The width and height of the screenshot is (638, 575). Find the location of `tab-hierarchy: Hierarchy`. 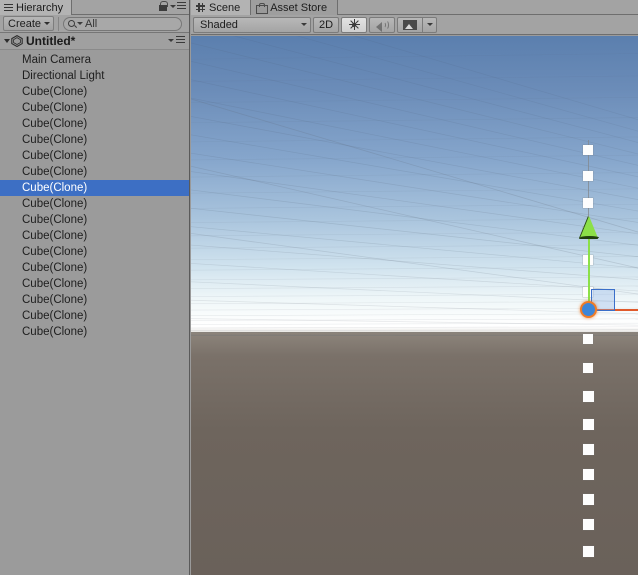

tab-hierarchy: Hierarchy is located at coordinates (36, 7).